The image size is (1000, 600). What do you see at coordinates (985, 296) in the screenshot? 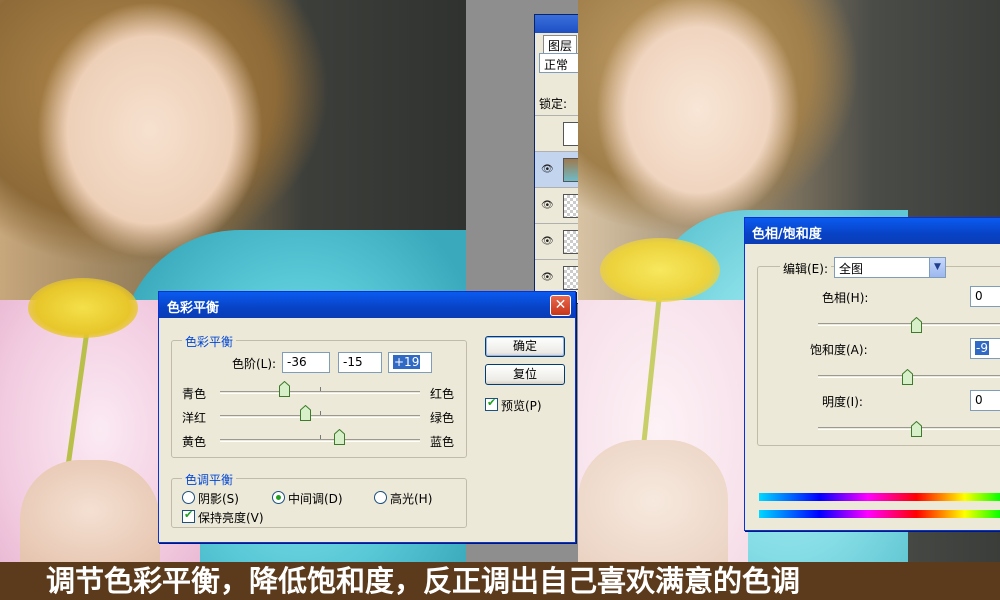
I see `hue-field: 0` at bounding box center [985, 296].